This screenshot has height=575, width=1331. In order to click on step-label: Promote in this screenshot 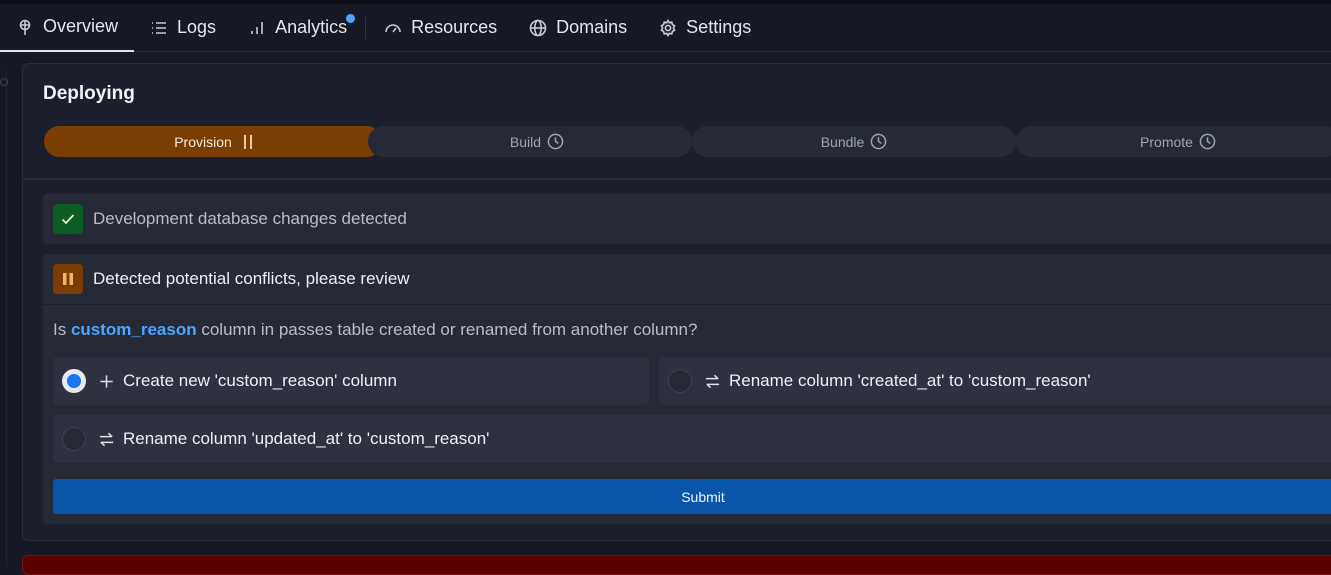, I will do `click(1166, 141)`.